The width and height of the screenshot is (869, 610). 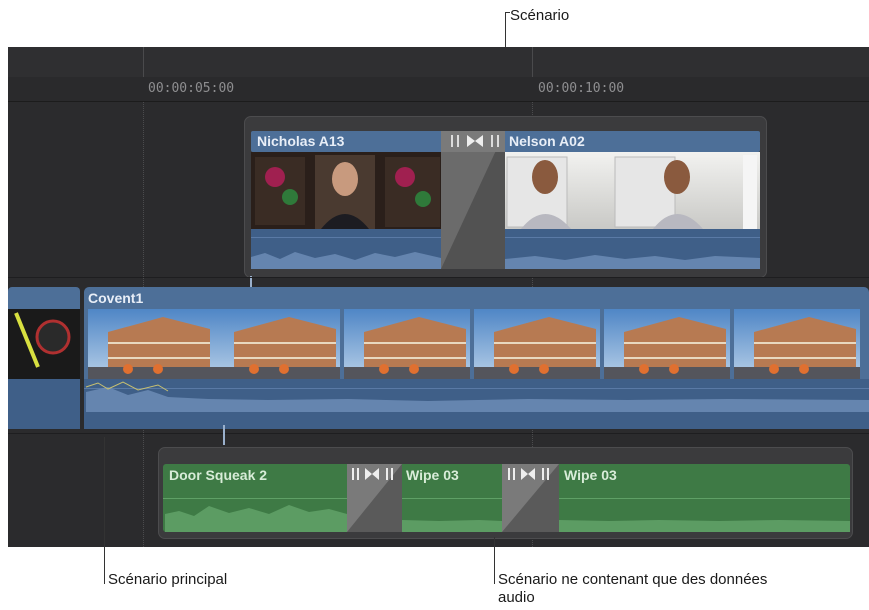 I want to click on timecode-label: 00:00:10:00, so click(x=581, y=88).